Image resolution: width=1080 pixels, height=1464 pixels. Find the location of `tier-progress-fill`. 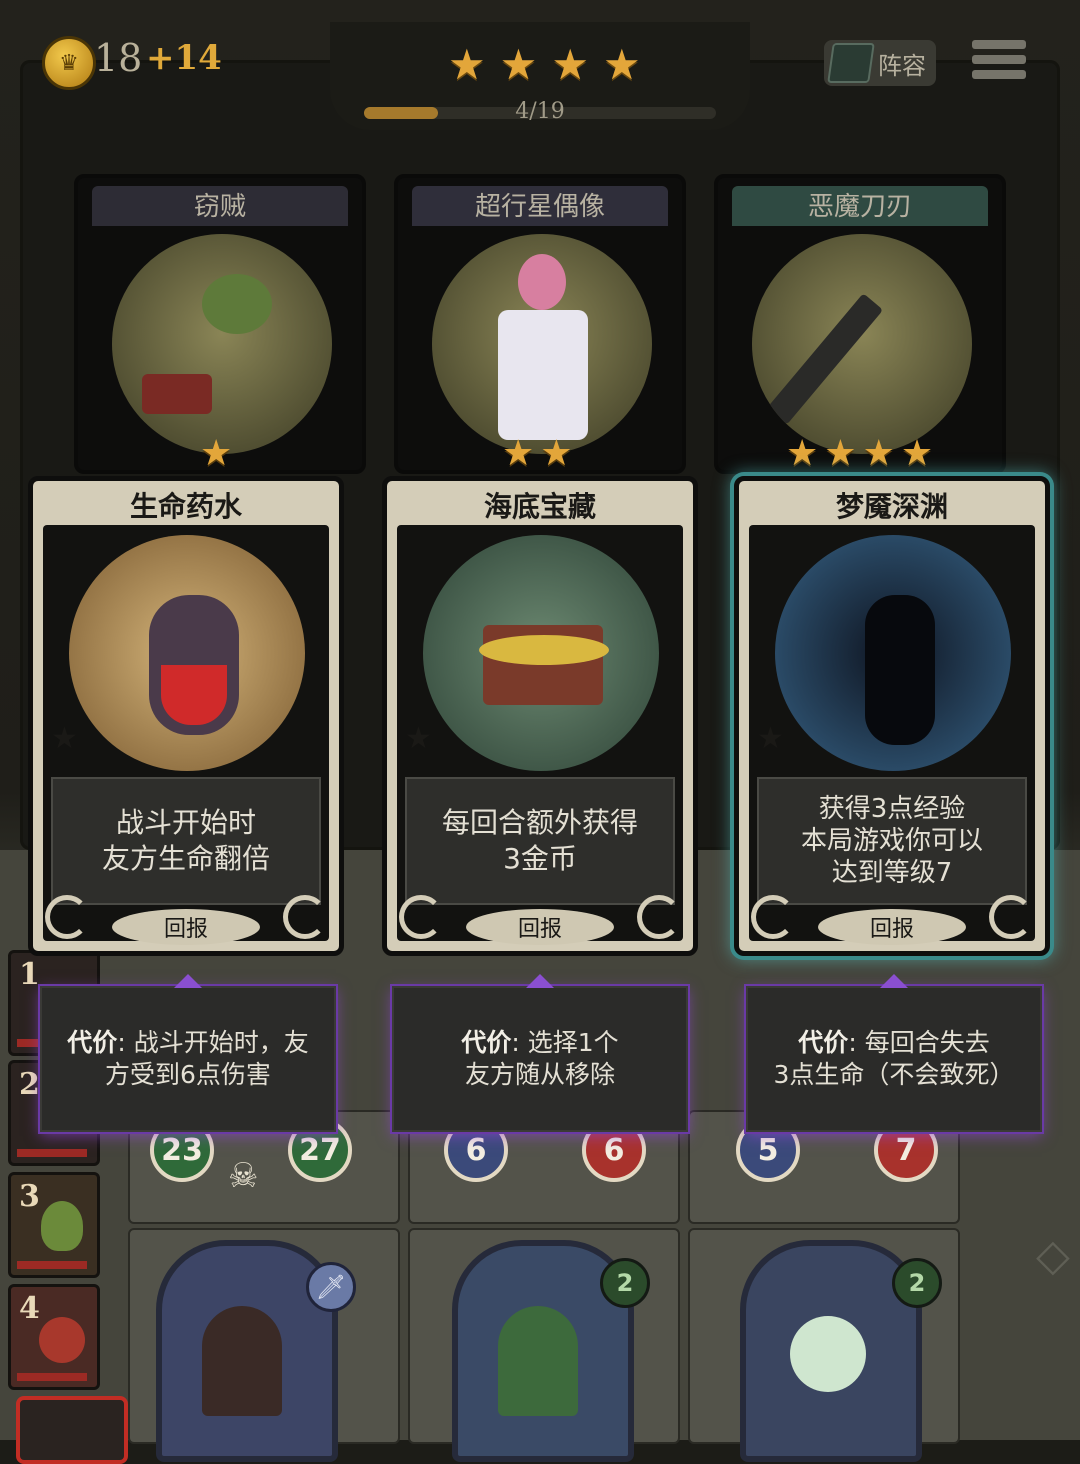

tier-progress-fill is located at coordinates (401, 113).